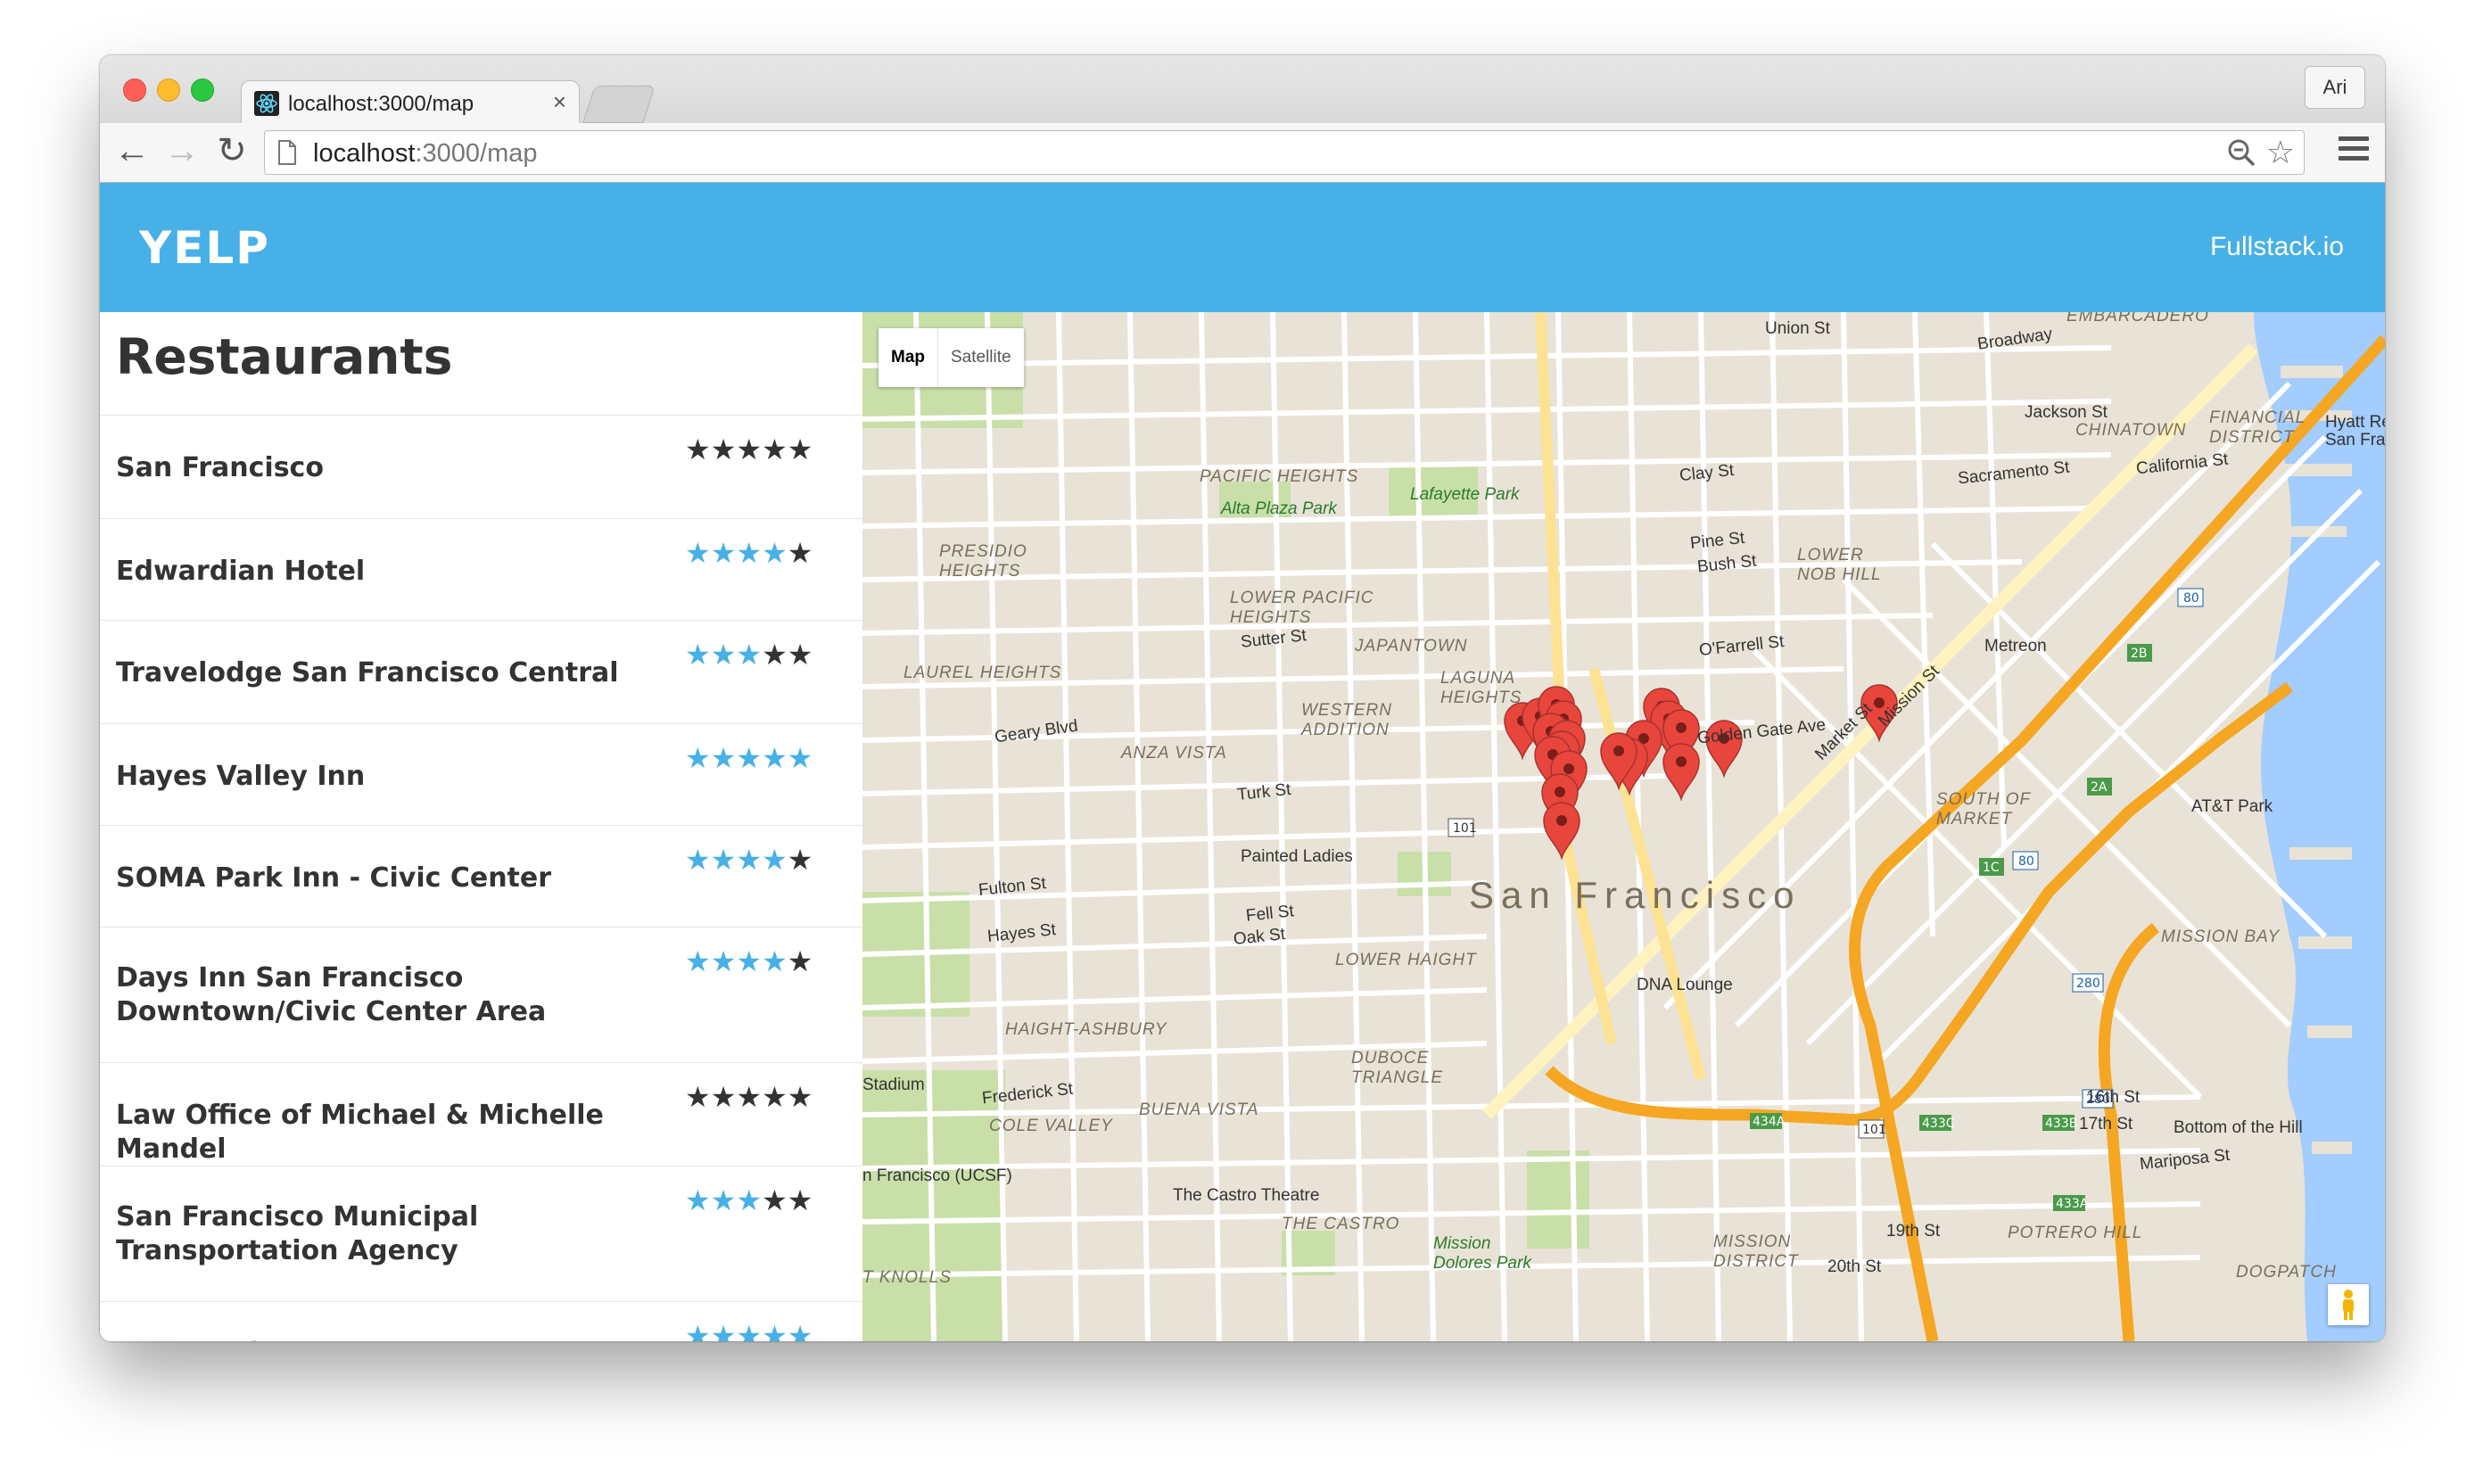  Describe the element at coordinates (1992, 868) in the screenshot. I see `svg-text: 1C` at that location.